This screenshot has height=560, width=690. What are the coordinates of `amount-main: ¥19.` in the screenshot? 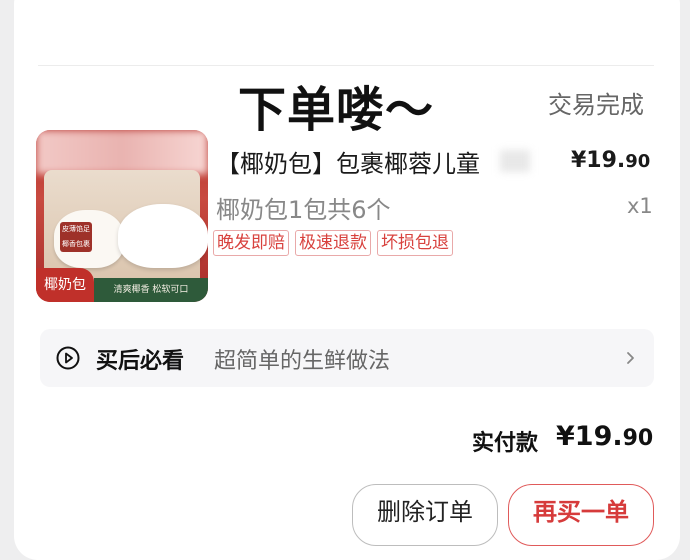 It's located at (589, 436).